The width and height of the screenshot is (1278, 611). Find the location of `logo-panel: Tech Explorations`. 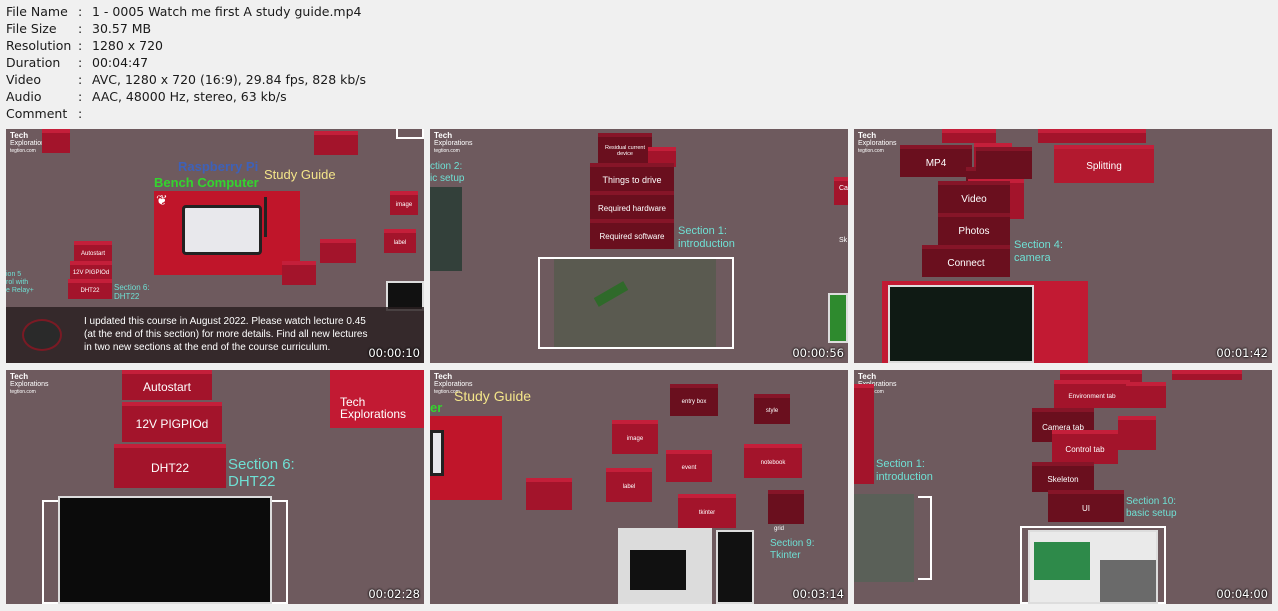

logo-panel: Tech Explorations is located at coordinates (377, 399).